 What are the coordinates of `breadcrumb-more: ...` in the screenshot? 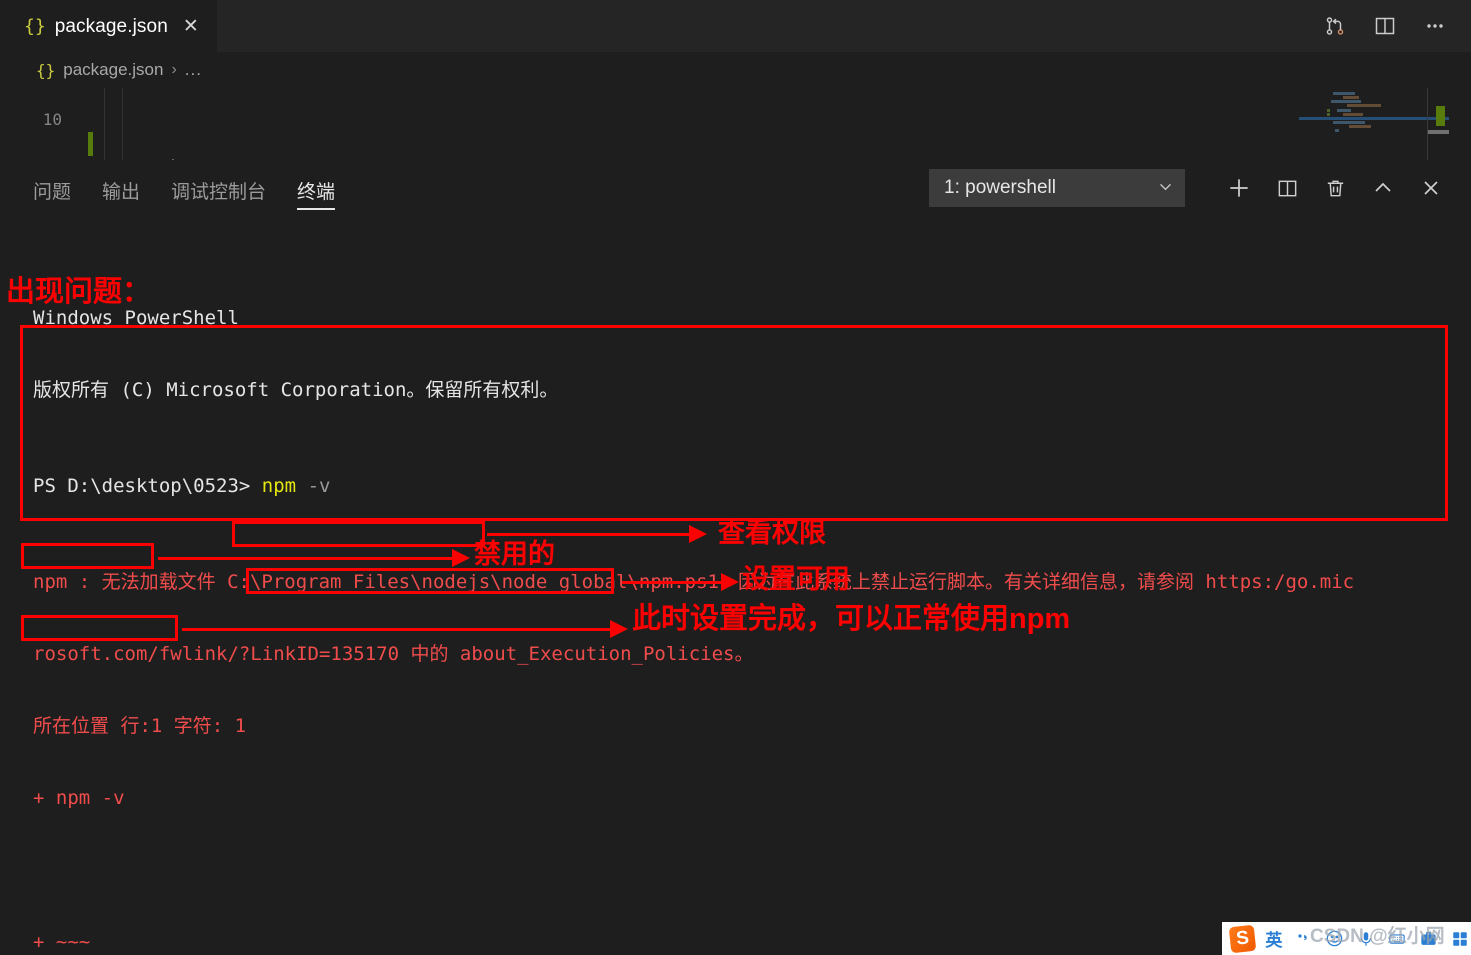 It's located at (193, 70).